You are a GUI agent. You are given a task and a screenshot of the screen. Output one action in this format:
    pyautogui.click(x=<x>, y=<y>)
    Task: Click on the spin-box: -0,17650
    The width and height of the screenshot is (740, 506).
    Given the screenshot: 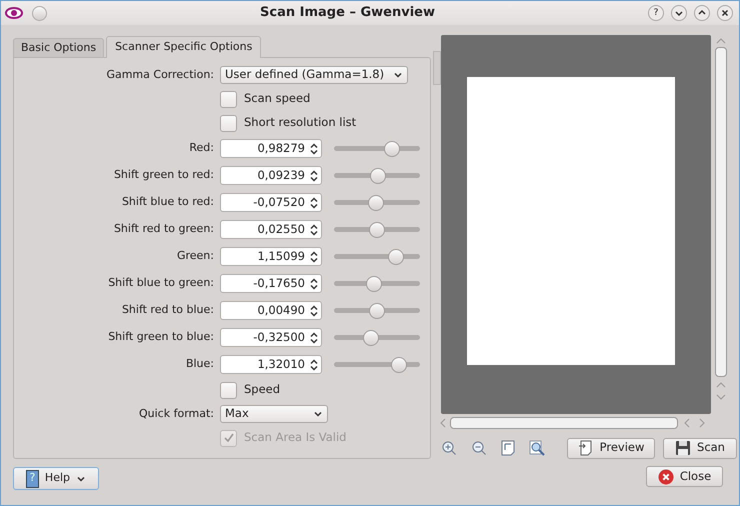 What is the action you would take?
    pyautogui.click(x=271, y=283)
    